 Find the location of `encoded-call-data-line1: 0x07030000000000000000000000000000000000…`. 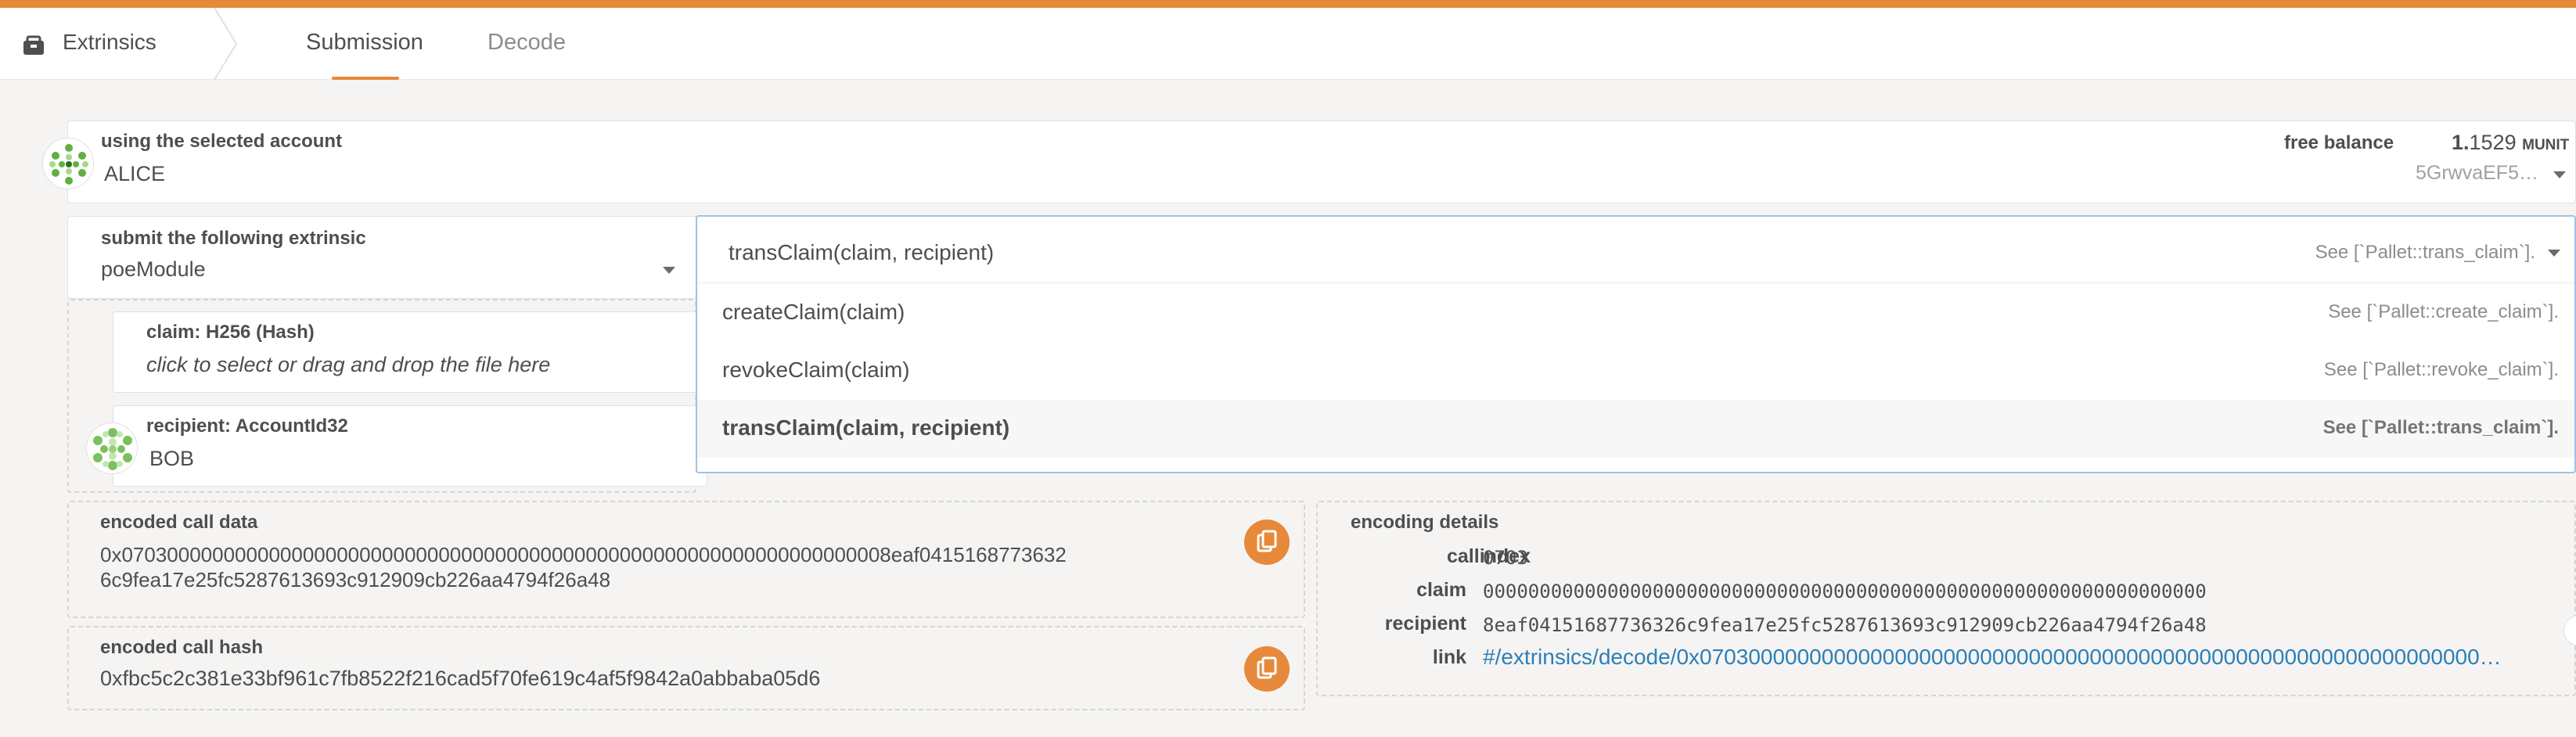

encoded-call-data-line1: 0x07030000000000000000000000000000000000… is located at coordinates (583, 554).